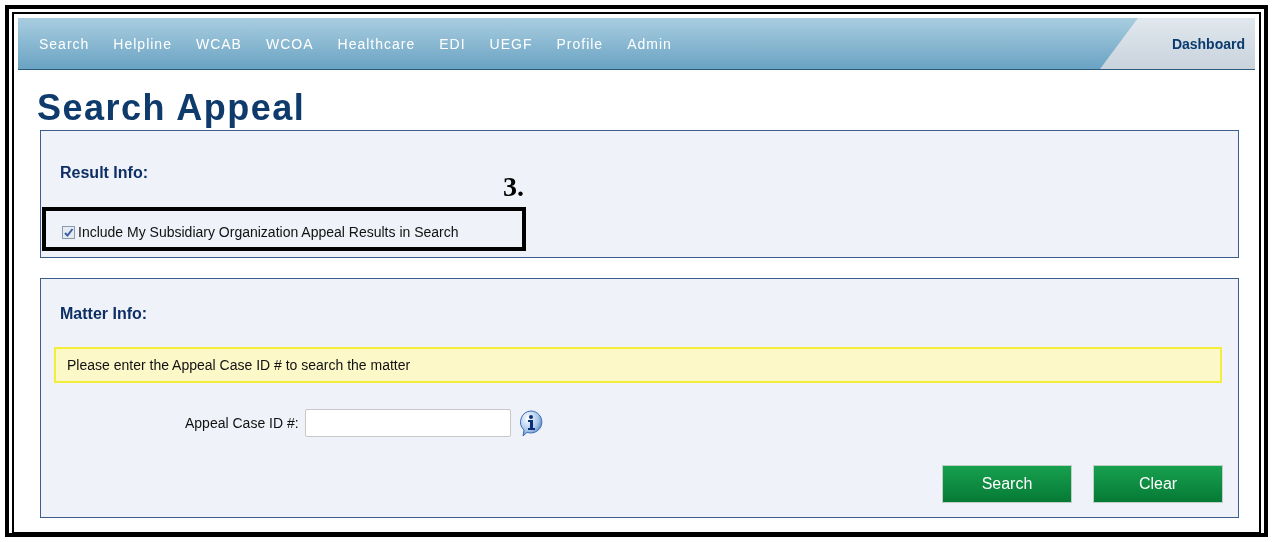  I want to click on dashboard-link: Dashboard, so click(1208, 43).